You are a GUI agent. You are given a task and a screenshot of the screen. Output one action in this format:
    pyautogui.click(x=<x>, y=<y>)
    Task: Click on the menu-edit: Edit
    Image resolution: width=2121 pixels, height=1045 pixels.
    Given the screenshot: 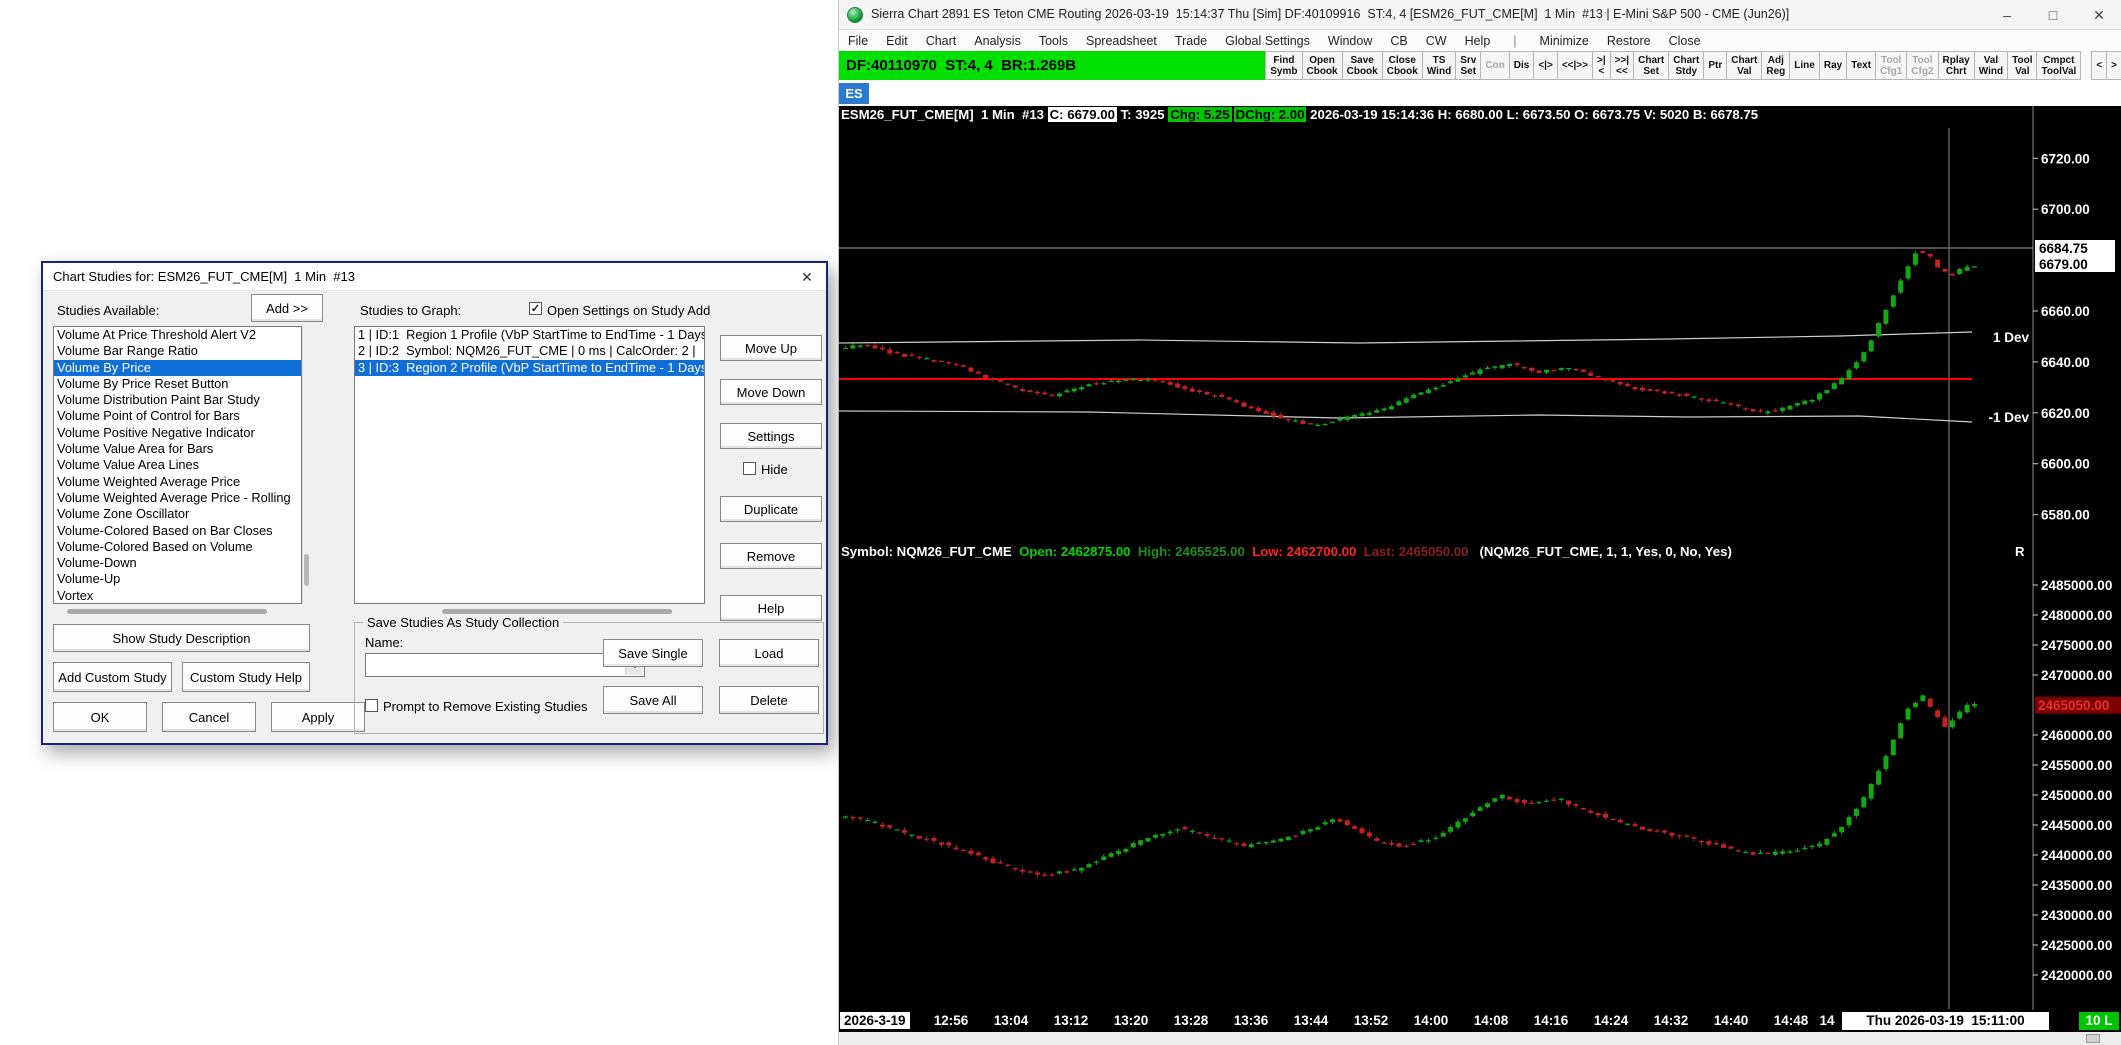 What is the action you would take?
    pyautogui.click(x=897, y=41)
    